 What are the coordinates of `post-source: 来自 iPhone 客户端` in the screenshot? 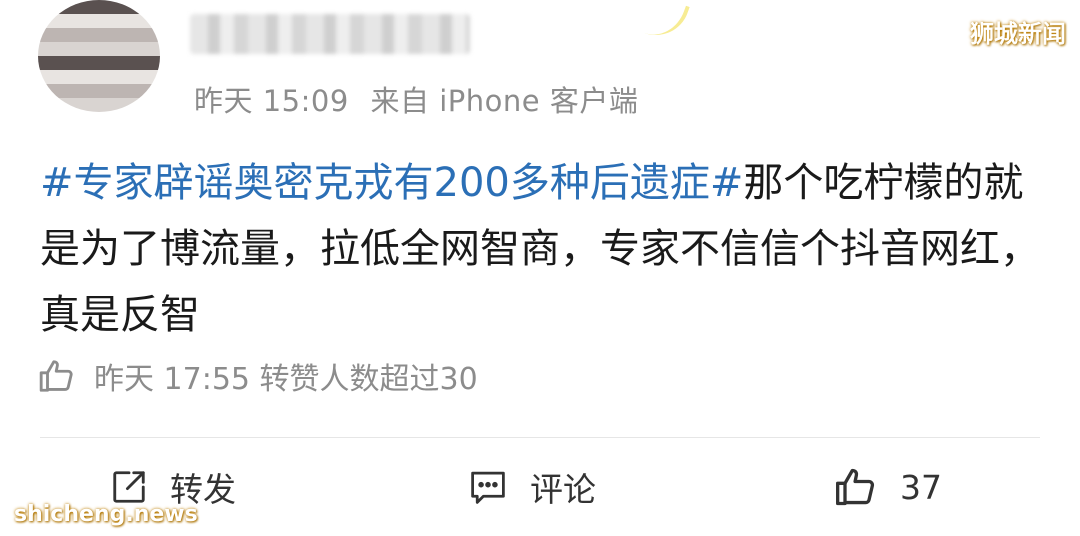 It's located at (504, 101).